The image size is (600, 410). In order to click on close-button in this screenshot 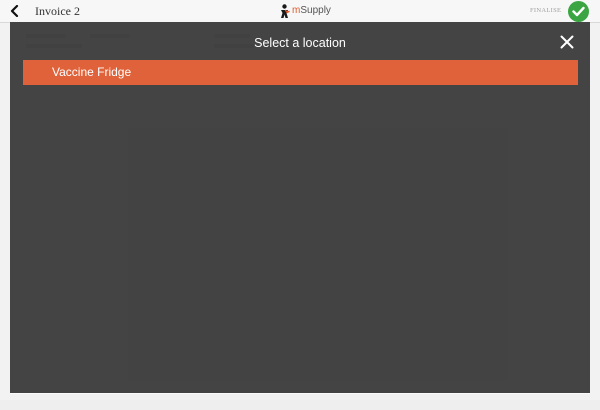, I will do `click(567, 42)`.